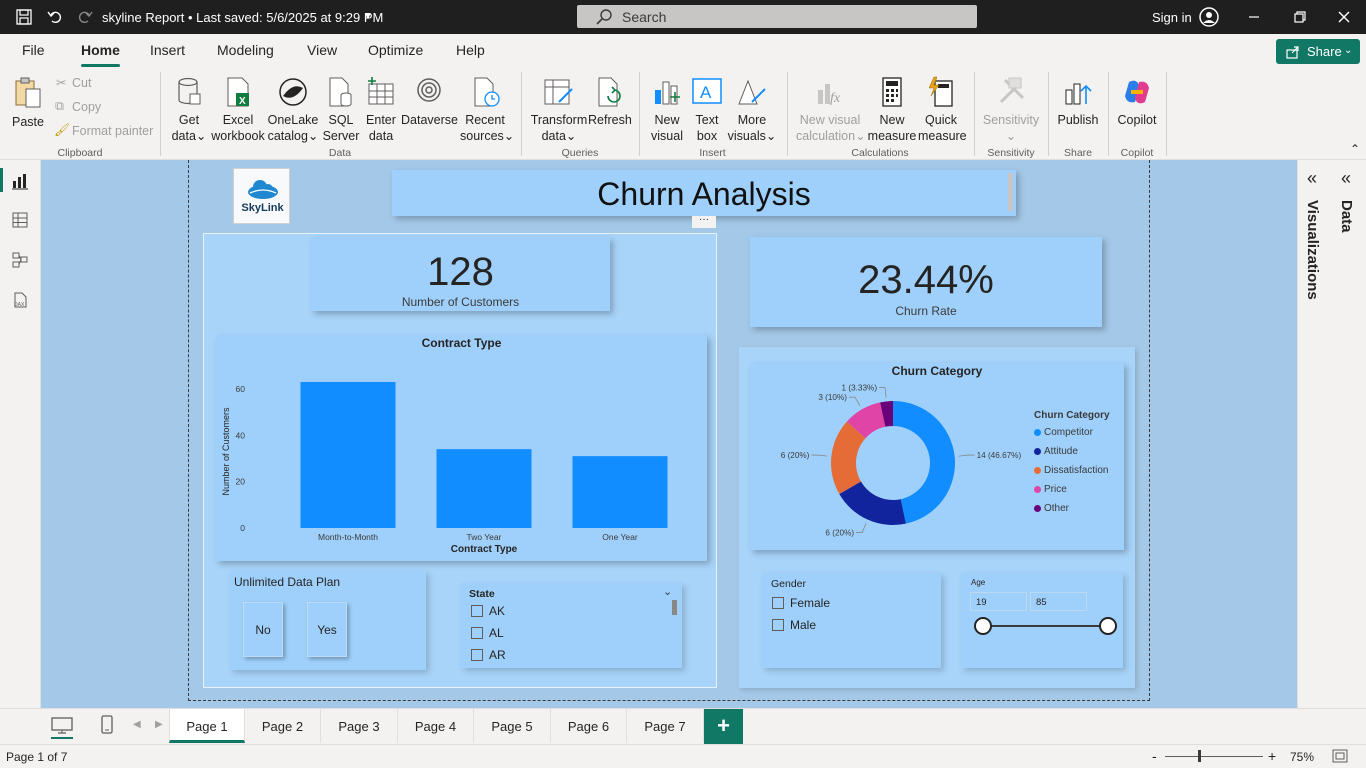 The image size is (1366, 768). What do you see at coordinates (924, 462) in the screenshot?
I see `slice-competitor` at bounding box center [924, 462].